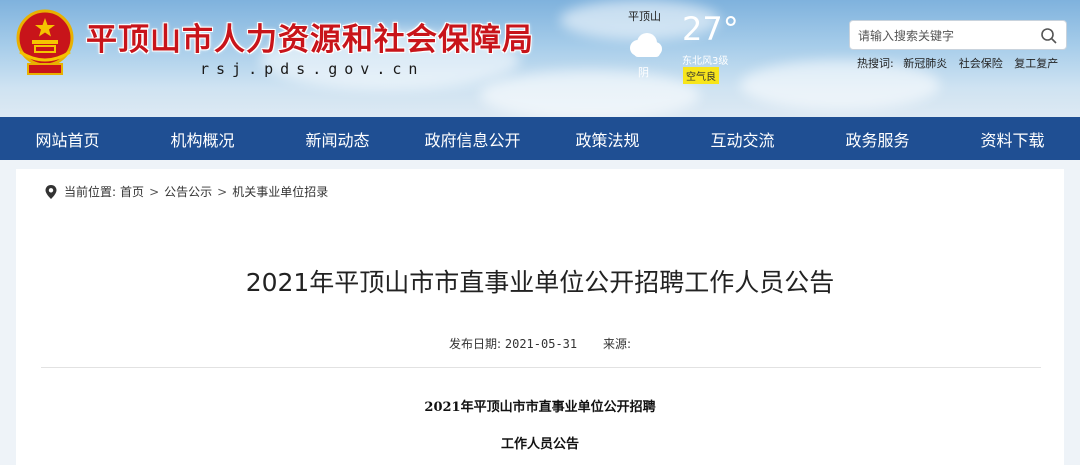 Image resolution: width=1080 pixels, height=465 pixels. Describe the element at coordinates (877, 138) in the screenshot. I see `nav-item-services: 政务服务` at that location.